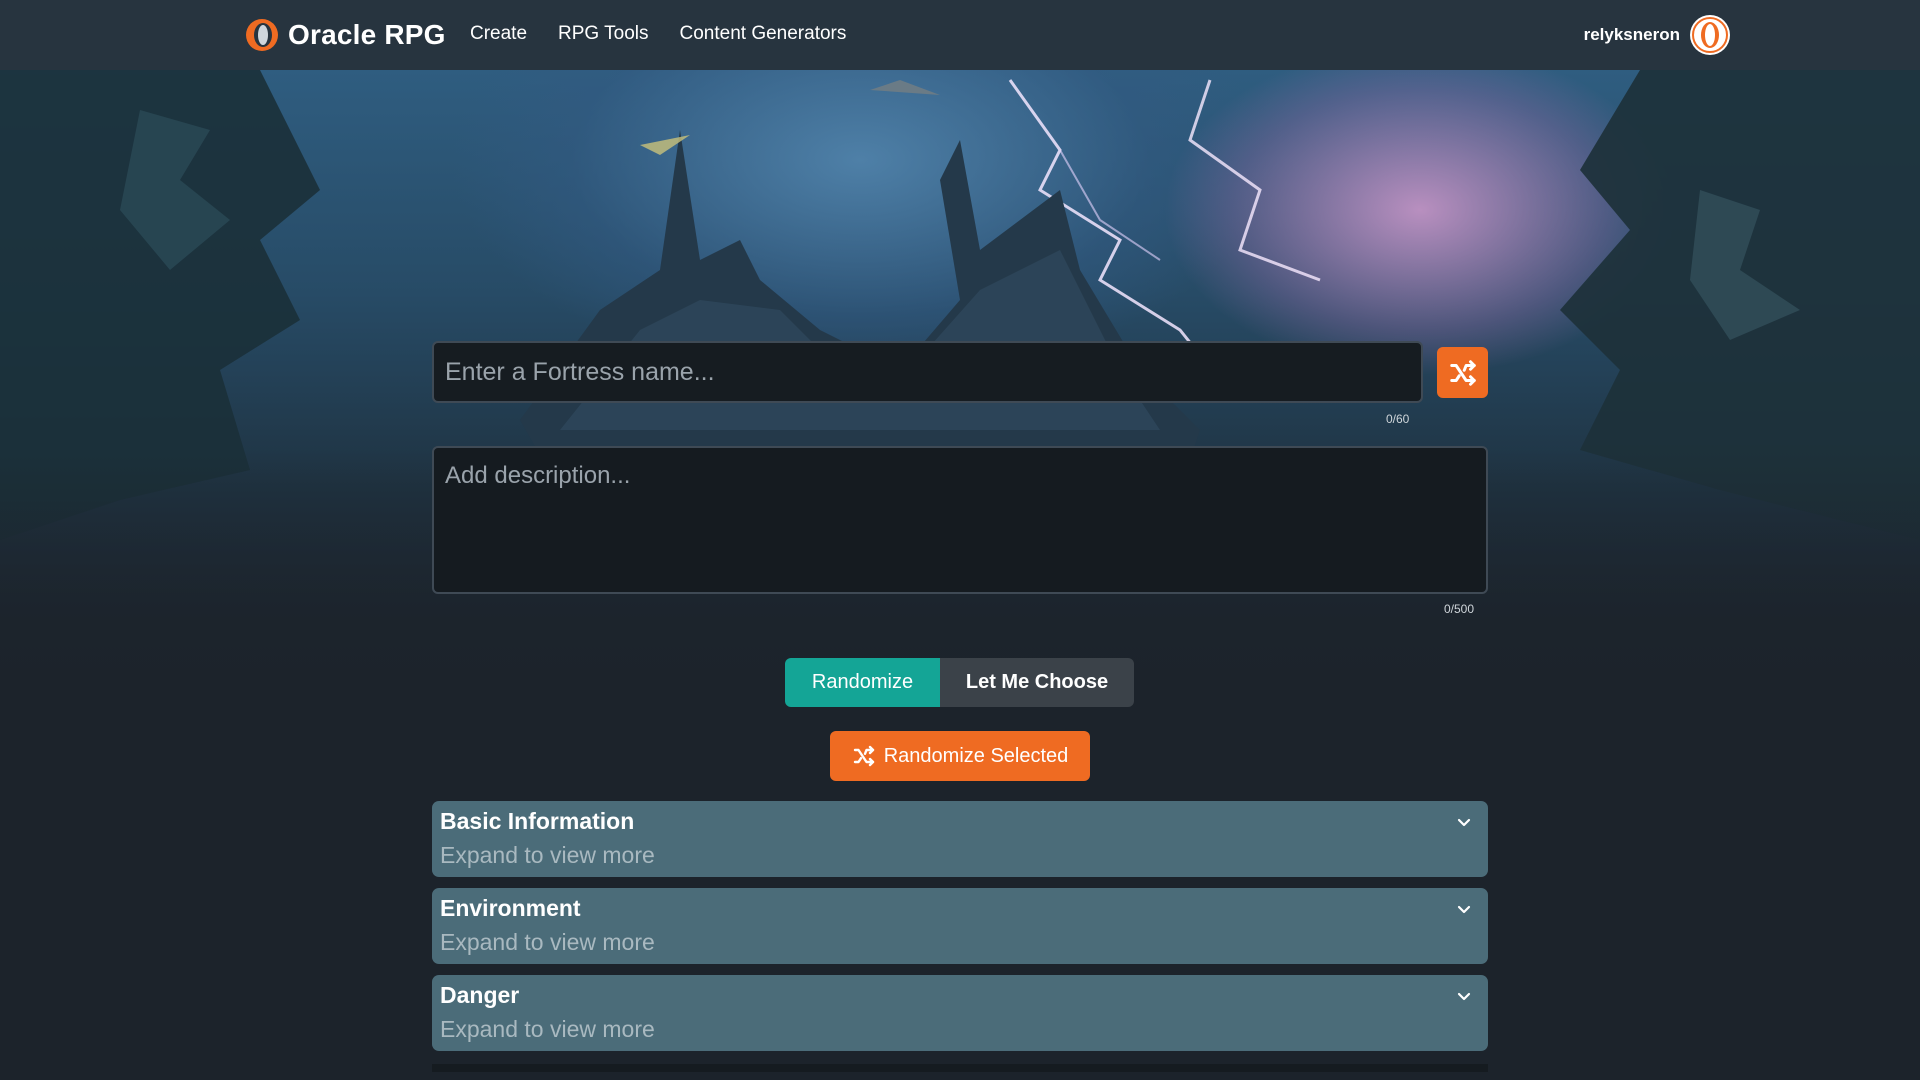 The width and height of the screenshot is (1920, 1080). What do you see at coordinates (498, 34) in the screenshot?
I see `nav-create: Create` at bounding box center [498, 34].